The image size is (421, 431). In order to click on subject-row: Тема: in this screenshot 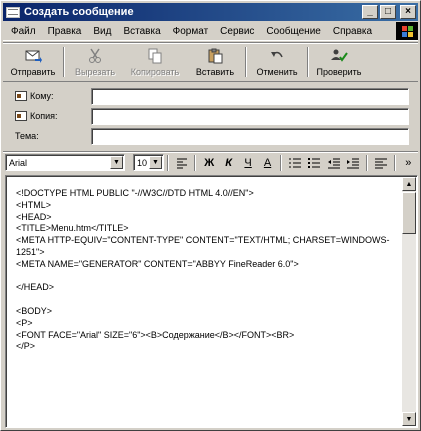, I will do `click(210, 136)`.